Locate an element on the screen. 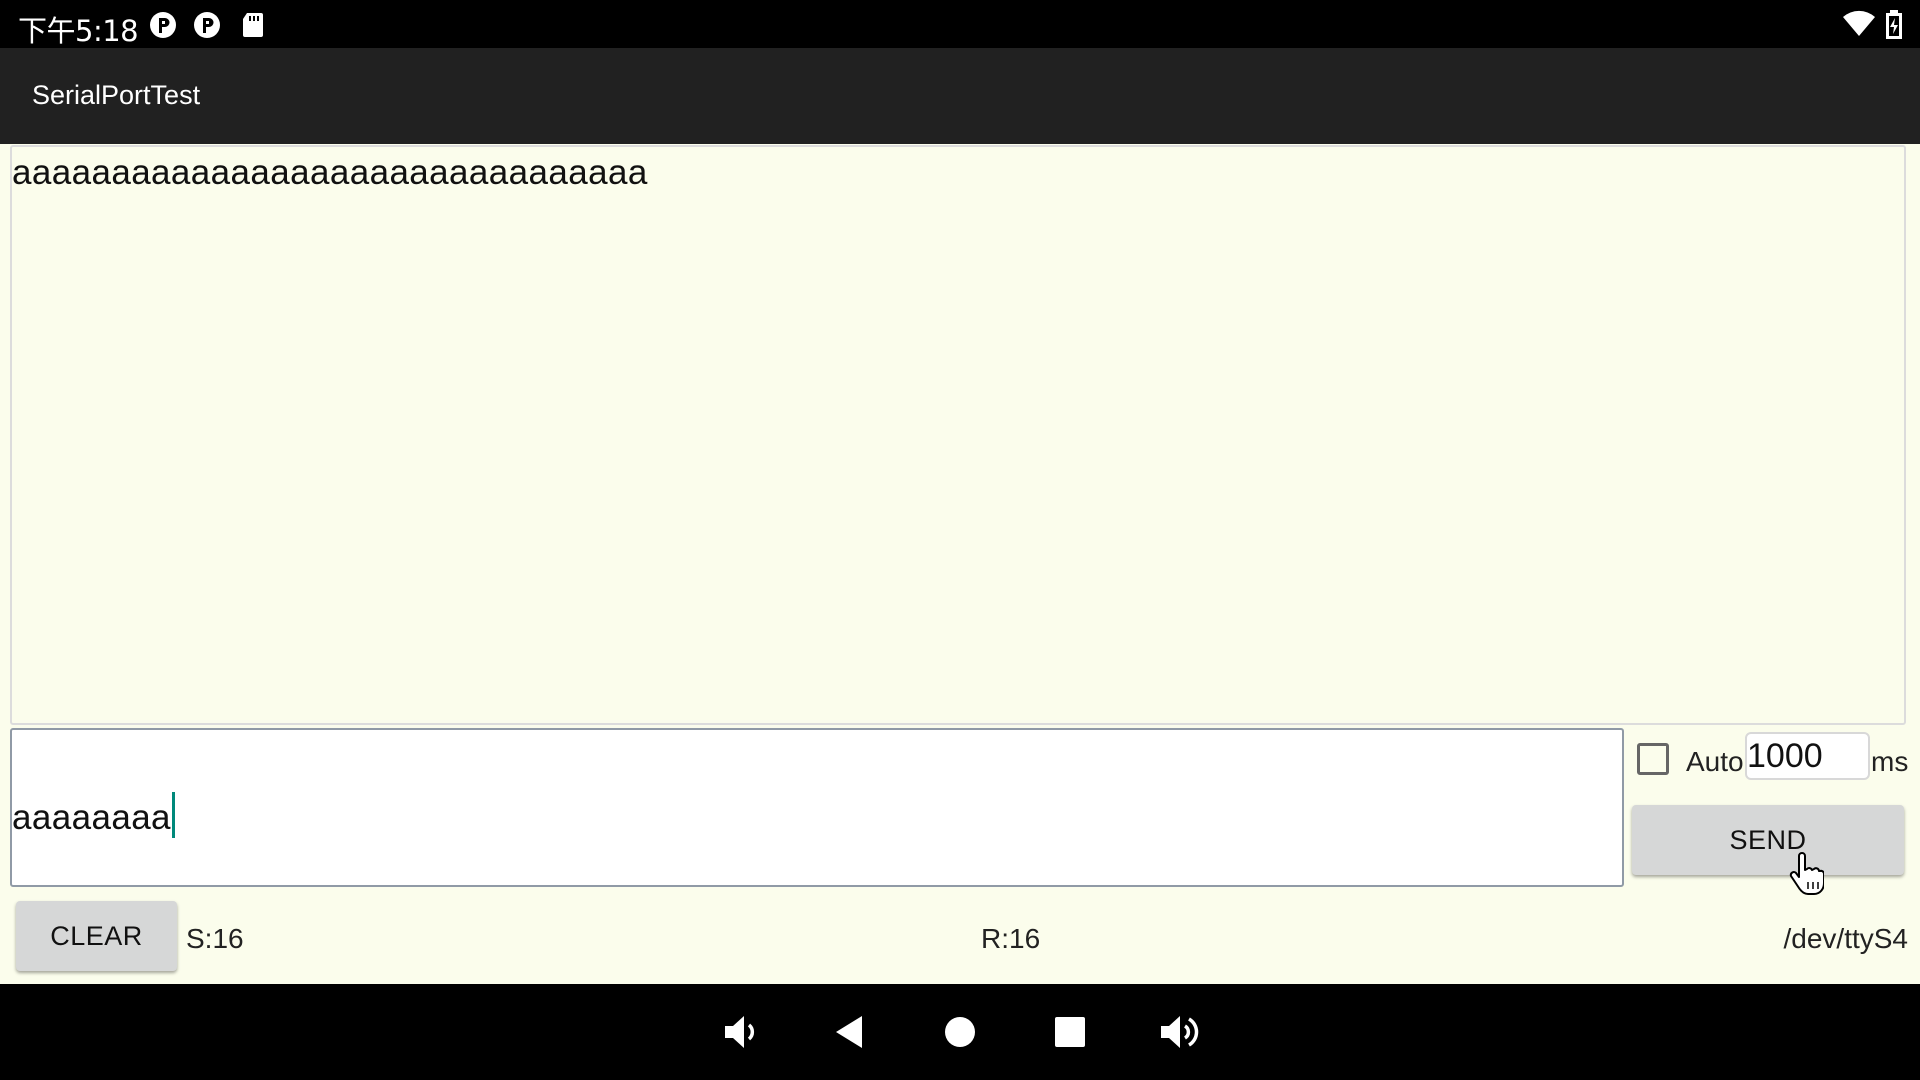  volume-up-icon is located at coordinates (1180, 1032).